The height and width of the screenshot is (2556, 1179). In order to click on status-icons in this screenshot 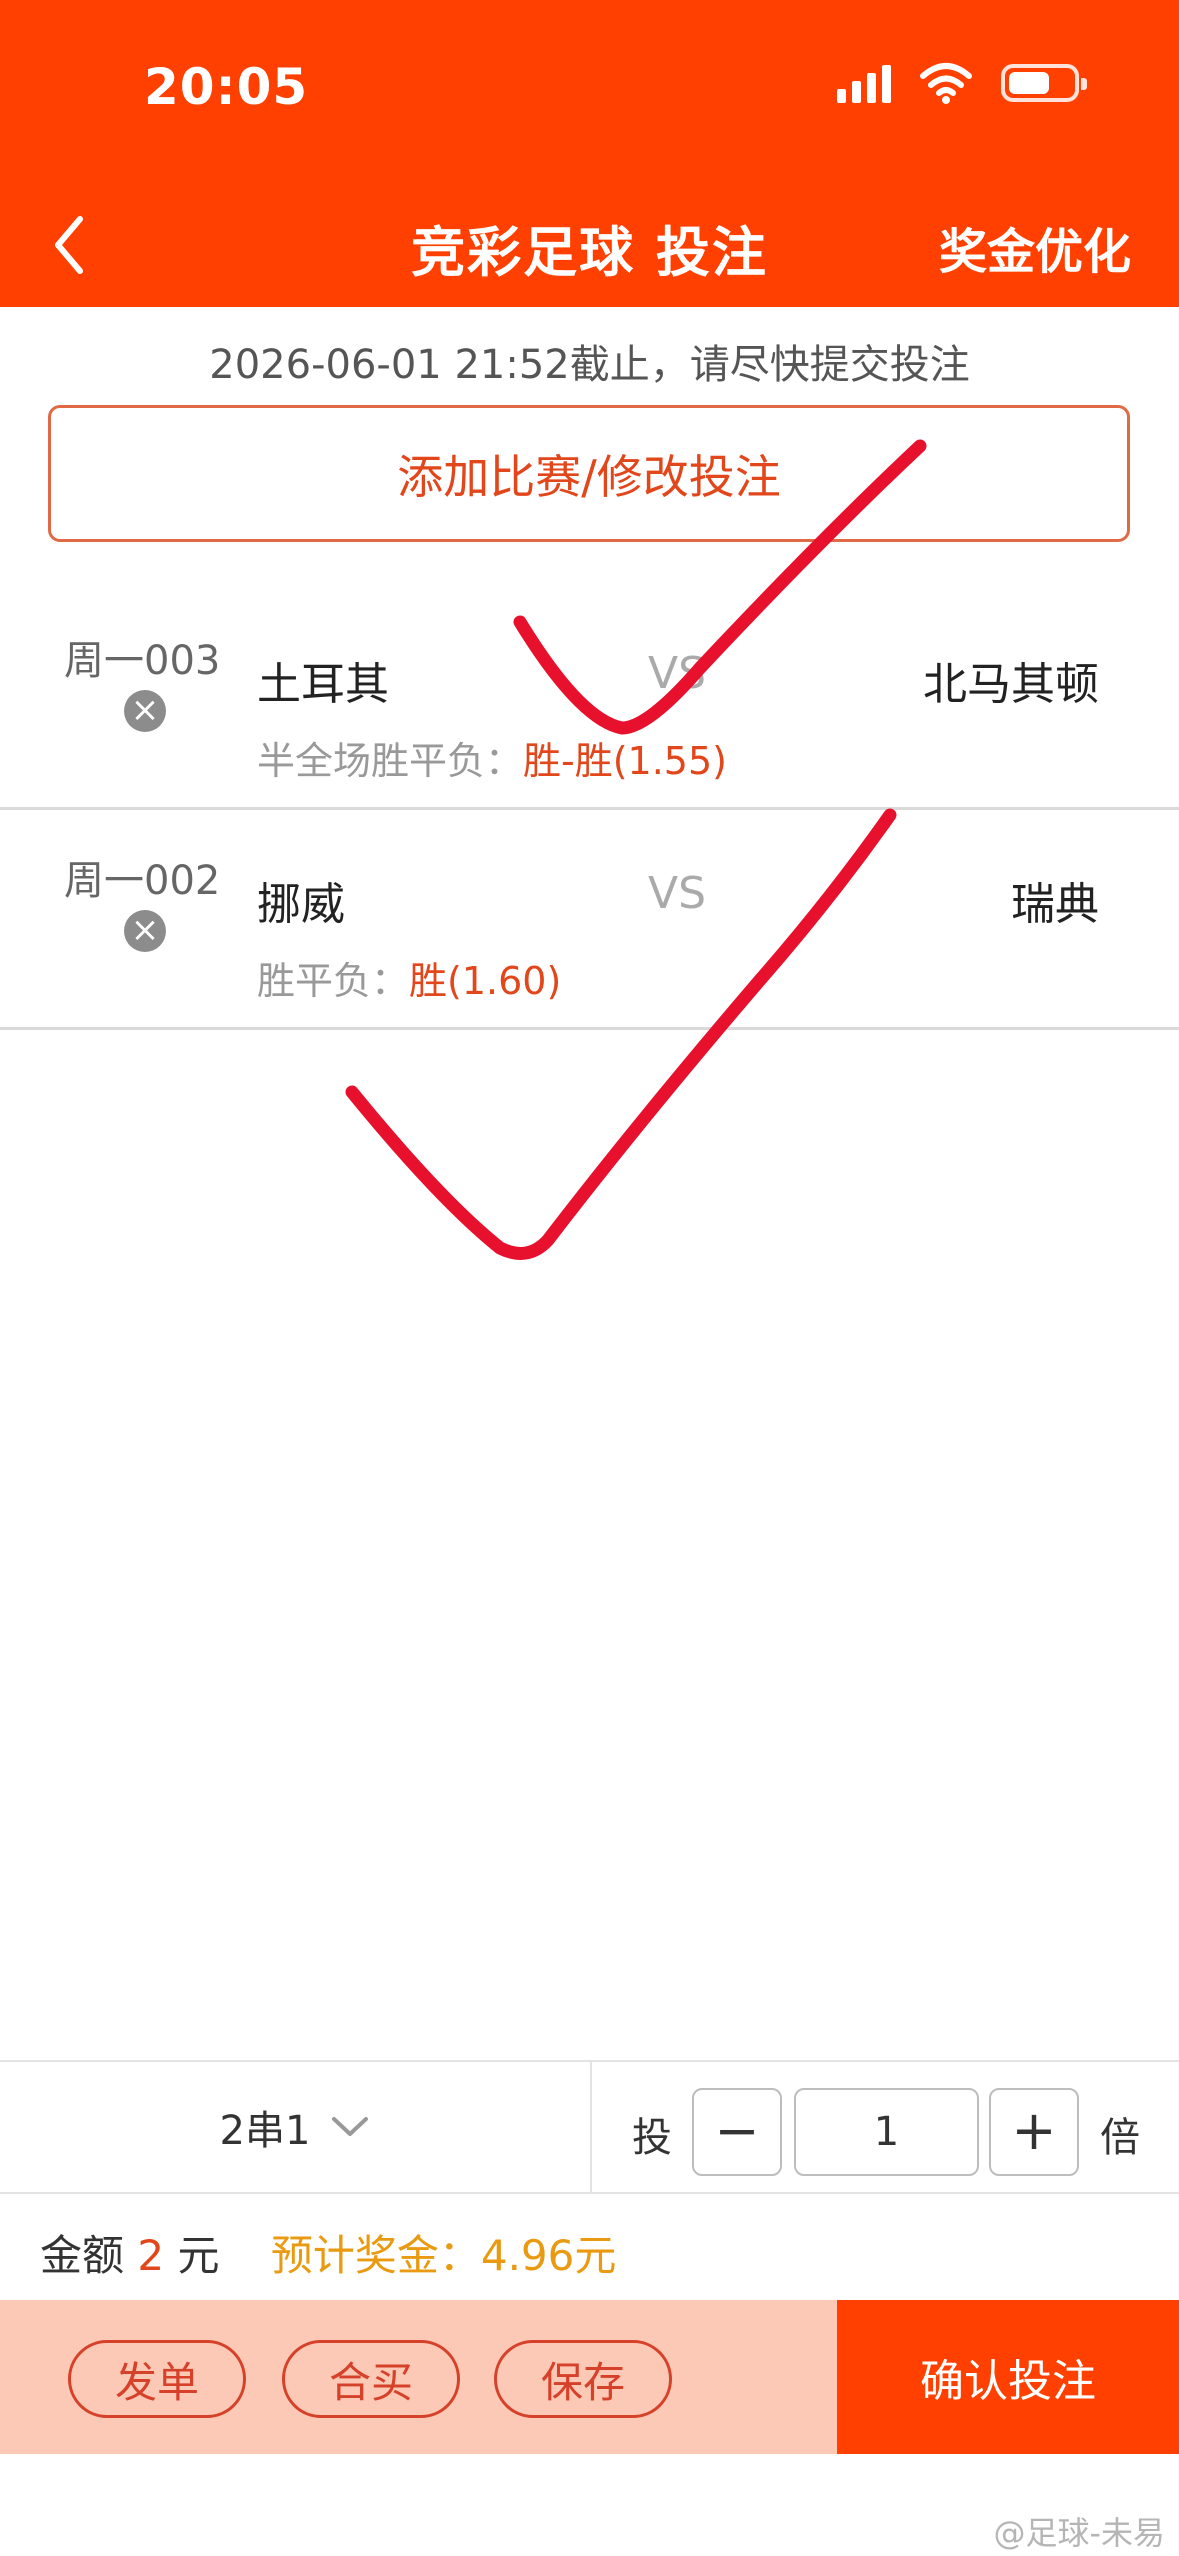, I will do `click(962, 83)`.